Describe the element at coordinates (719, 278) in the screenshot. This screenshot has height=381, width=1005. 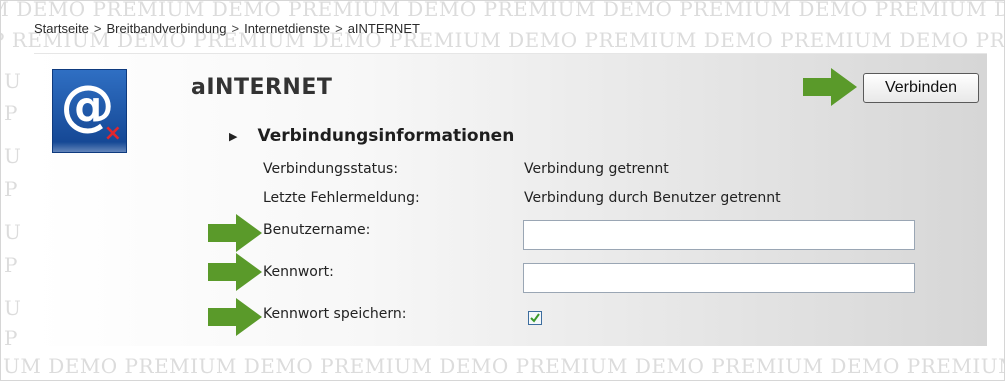
I see `password-input` at that location.